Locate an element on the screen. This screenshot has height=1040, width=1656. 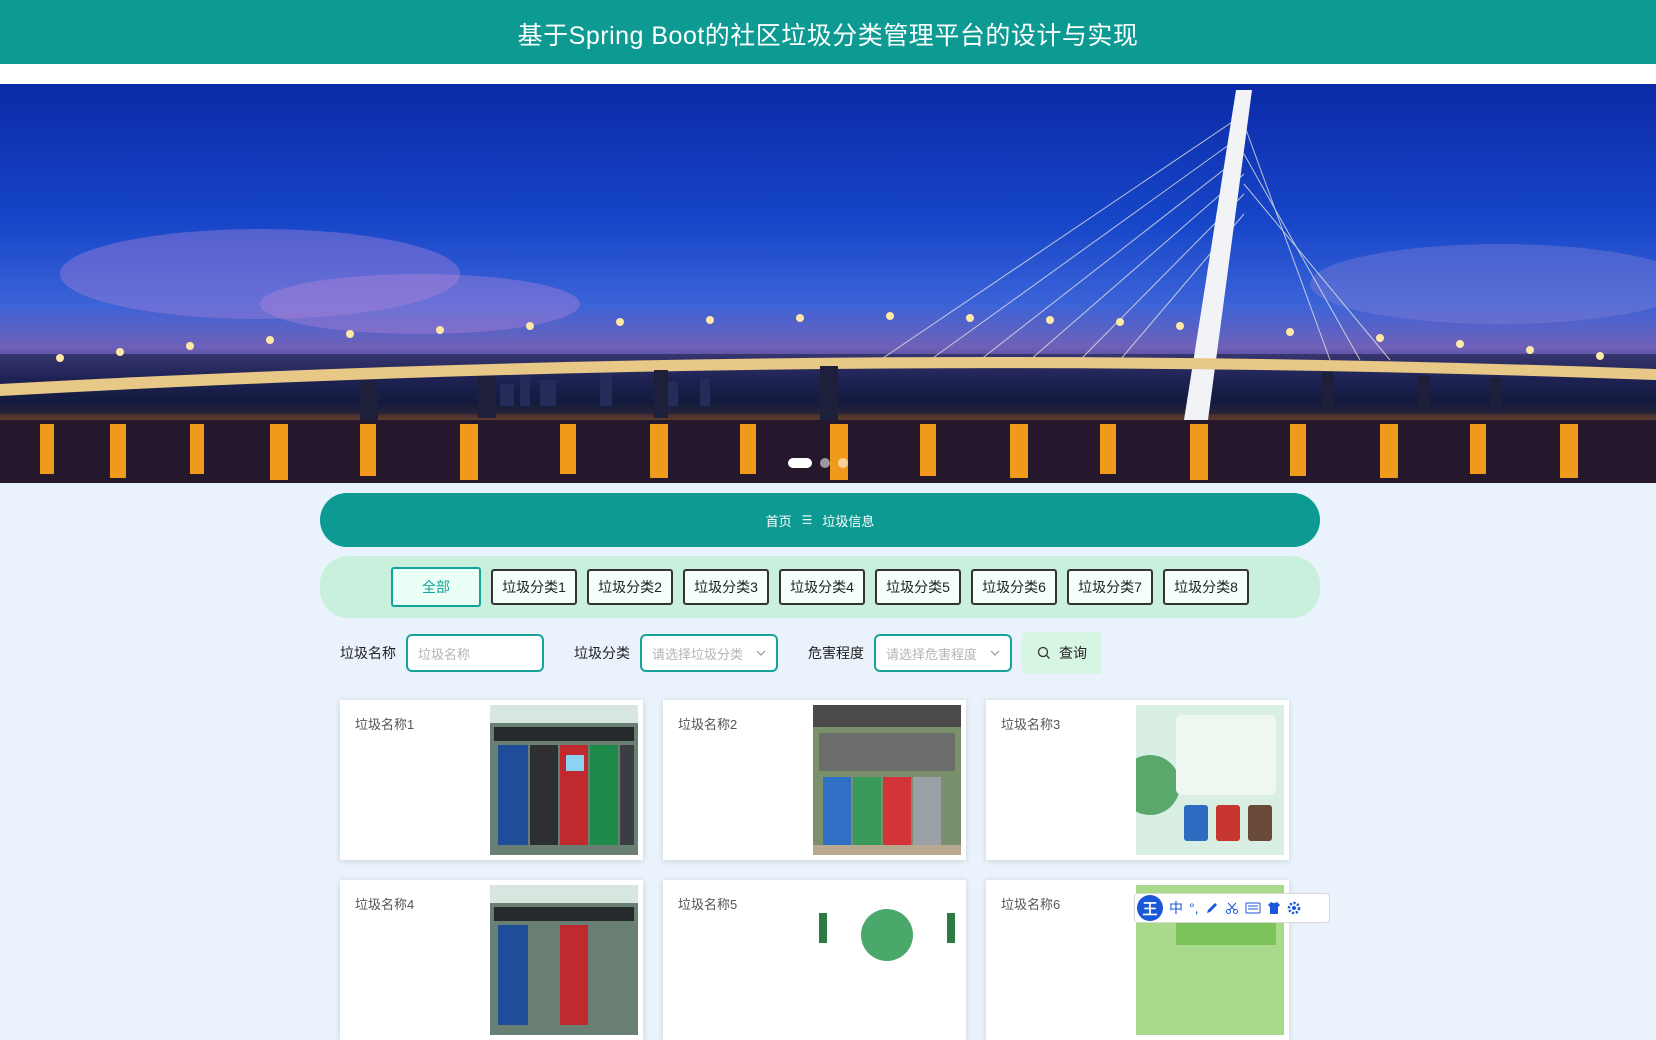
breadcrumb-current: 垃圾信息 is located at coordinates (848, 521).